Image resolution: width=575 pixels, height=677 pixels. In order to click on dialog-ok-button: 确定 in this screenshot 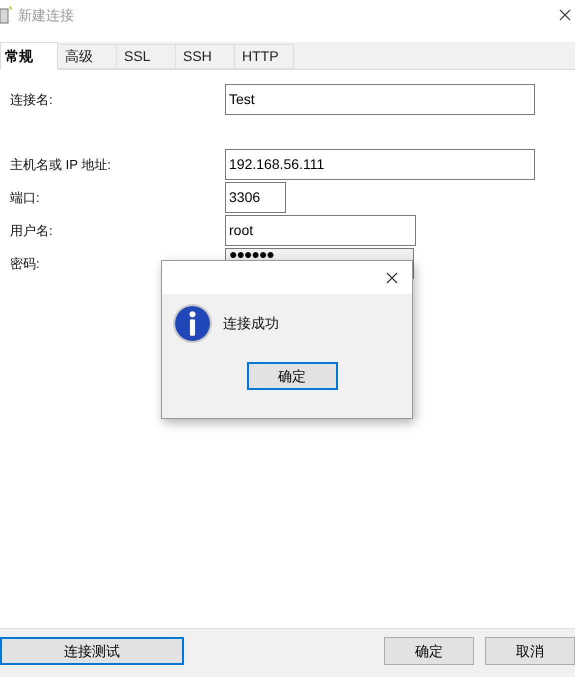, I will do `click(292, 376)`.